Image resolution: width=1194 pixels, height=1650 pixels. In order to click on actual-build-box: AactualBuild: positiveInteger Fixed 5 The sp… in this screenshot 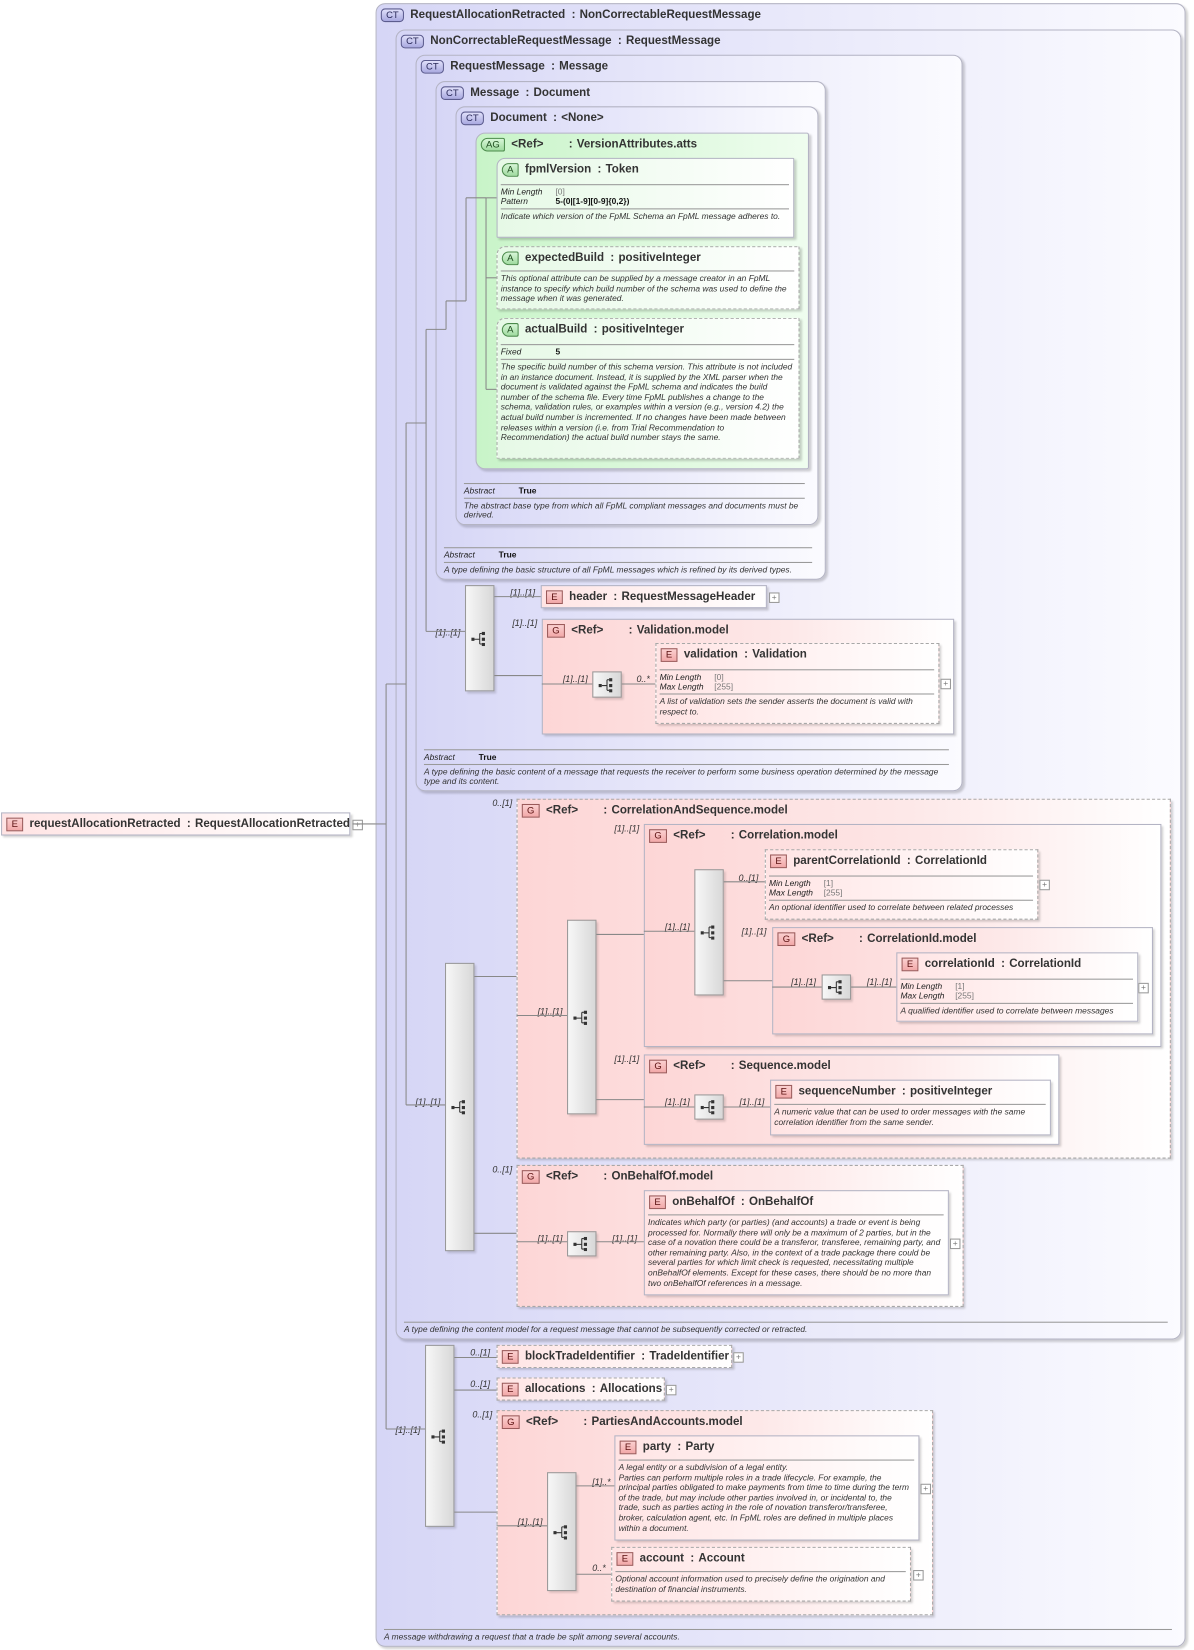, I will do `click(648, 388)`.